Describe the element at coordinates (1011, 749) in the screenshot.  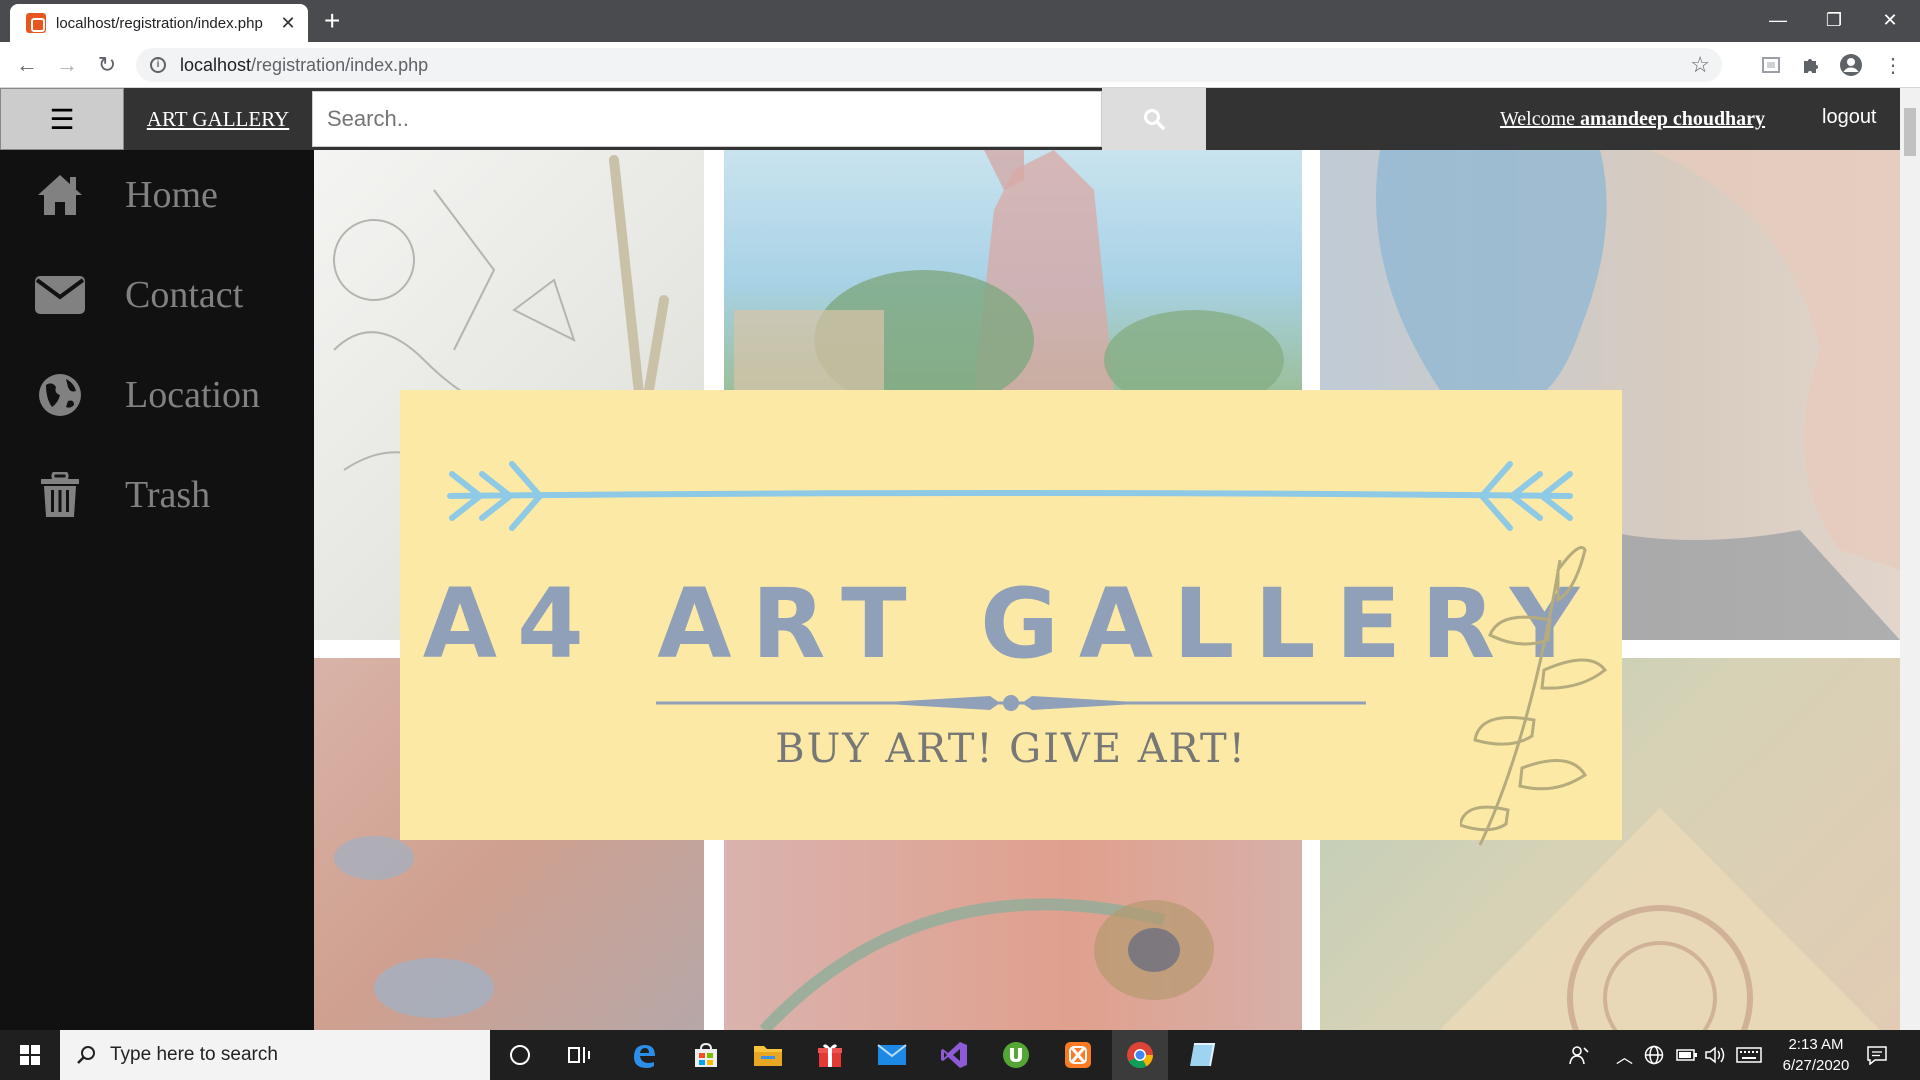
I see `banner-subtitle: BUY ART! GIVE ART!` at that location.